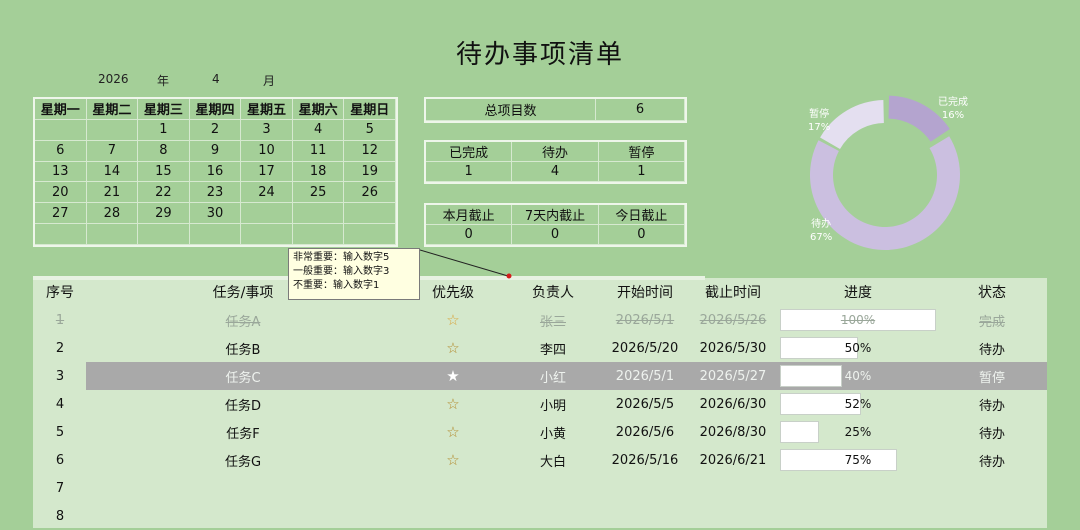 The image size is (1080, 530). I want to click on cell-end: 2026/5/26, so click(733, 320).